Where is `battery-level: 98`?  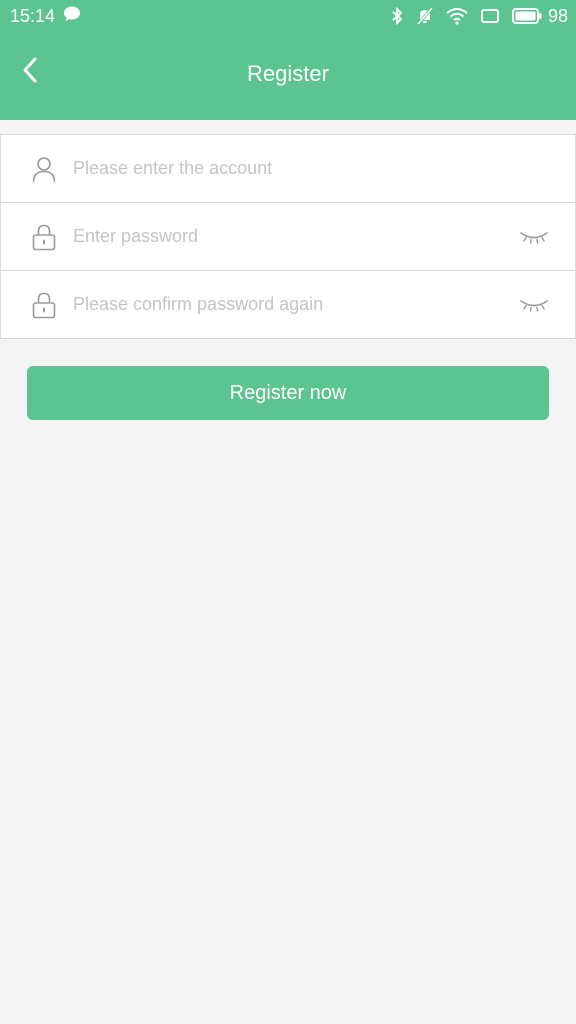 battery-level: 98 is located at coordinates (557, 15).